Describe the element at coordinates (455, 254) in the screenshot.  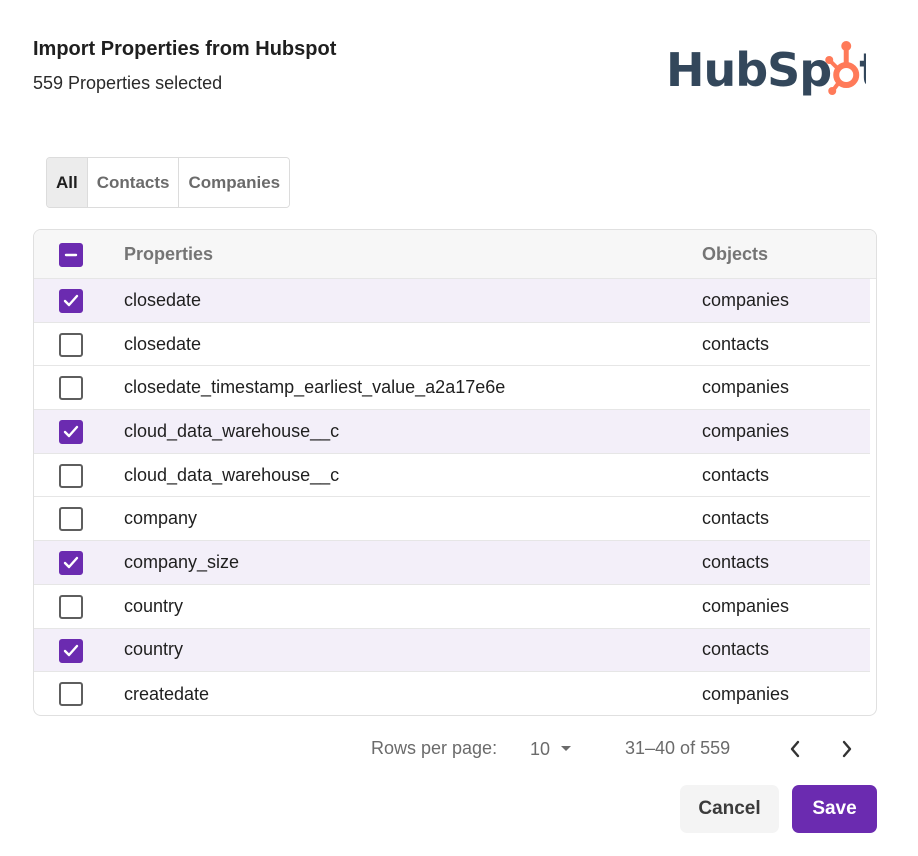
I see `table-header: Properties Objects` at that location.